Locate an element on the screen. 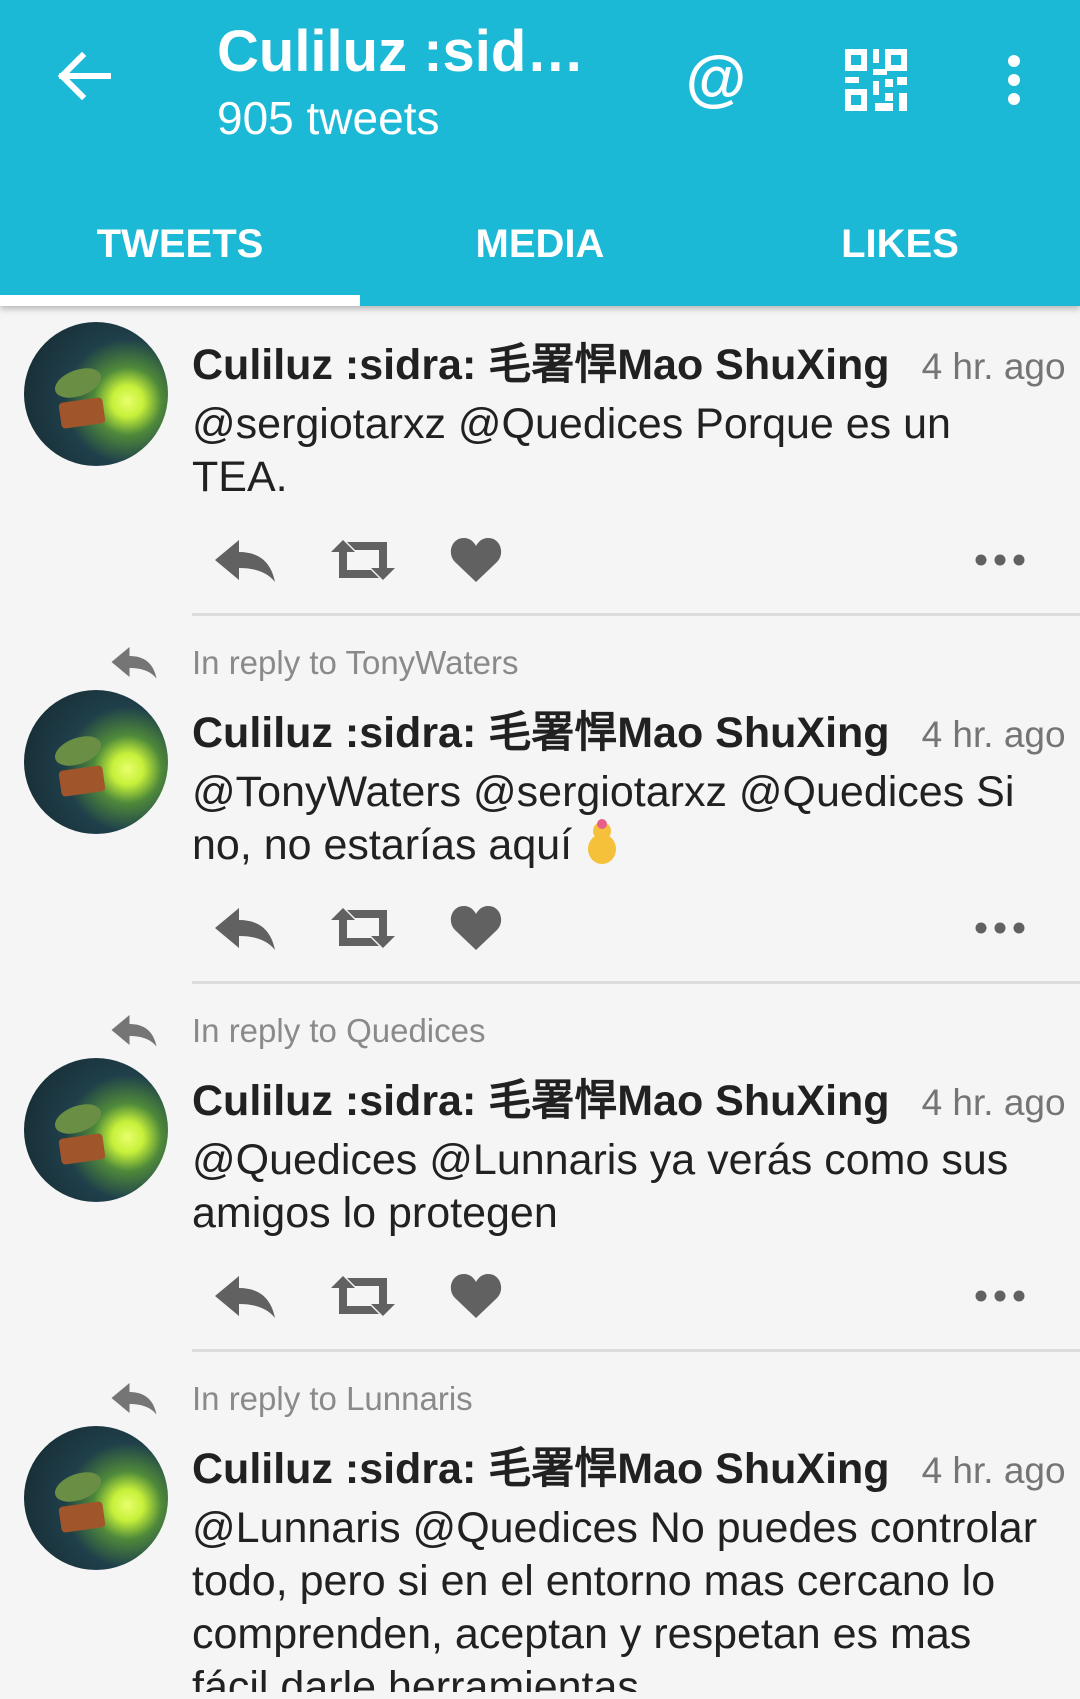 This screenshot has width=1080, height=1699. tab-media: MEDIA is located at coordinates (540, 251).